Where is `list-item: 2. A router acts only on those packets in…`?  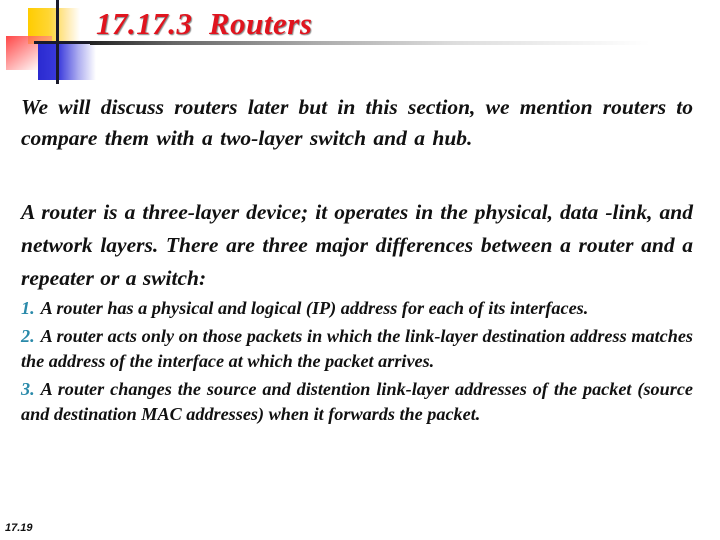
list-item: 2. A router acts only on those packets in… is located at coordinates (357, 349).